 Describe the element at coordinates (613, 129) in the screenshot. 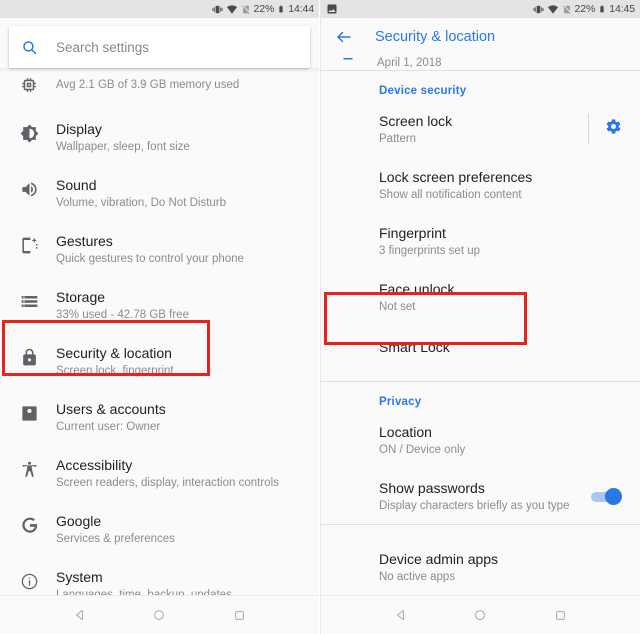

I see `gear-icon` at that location.